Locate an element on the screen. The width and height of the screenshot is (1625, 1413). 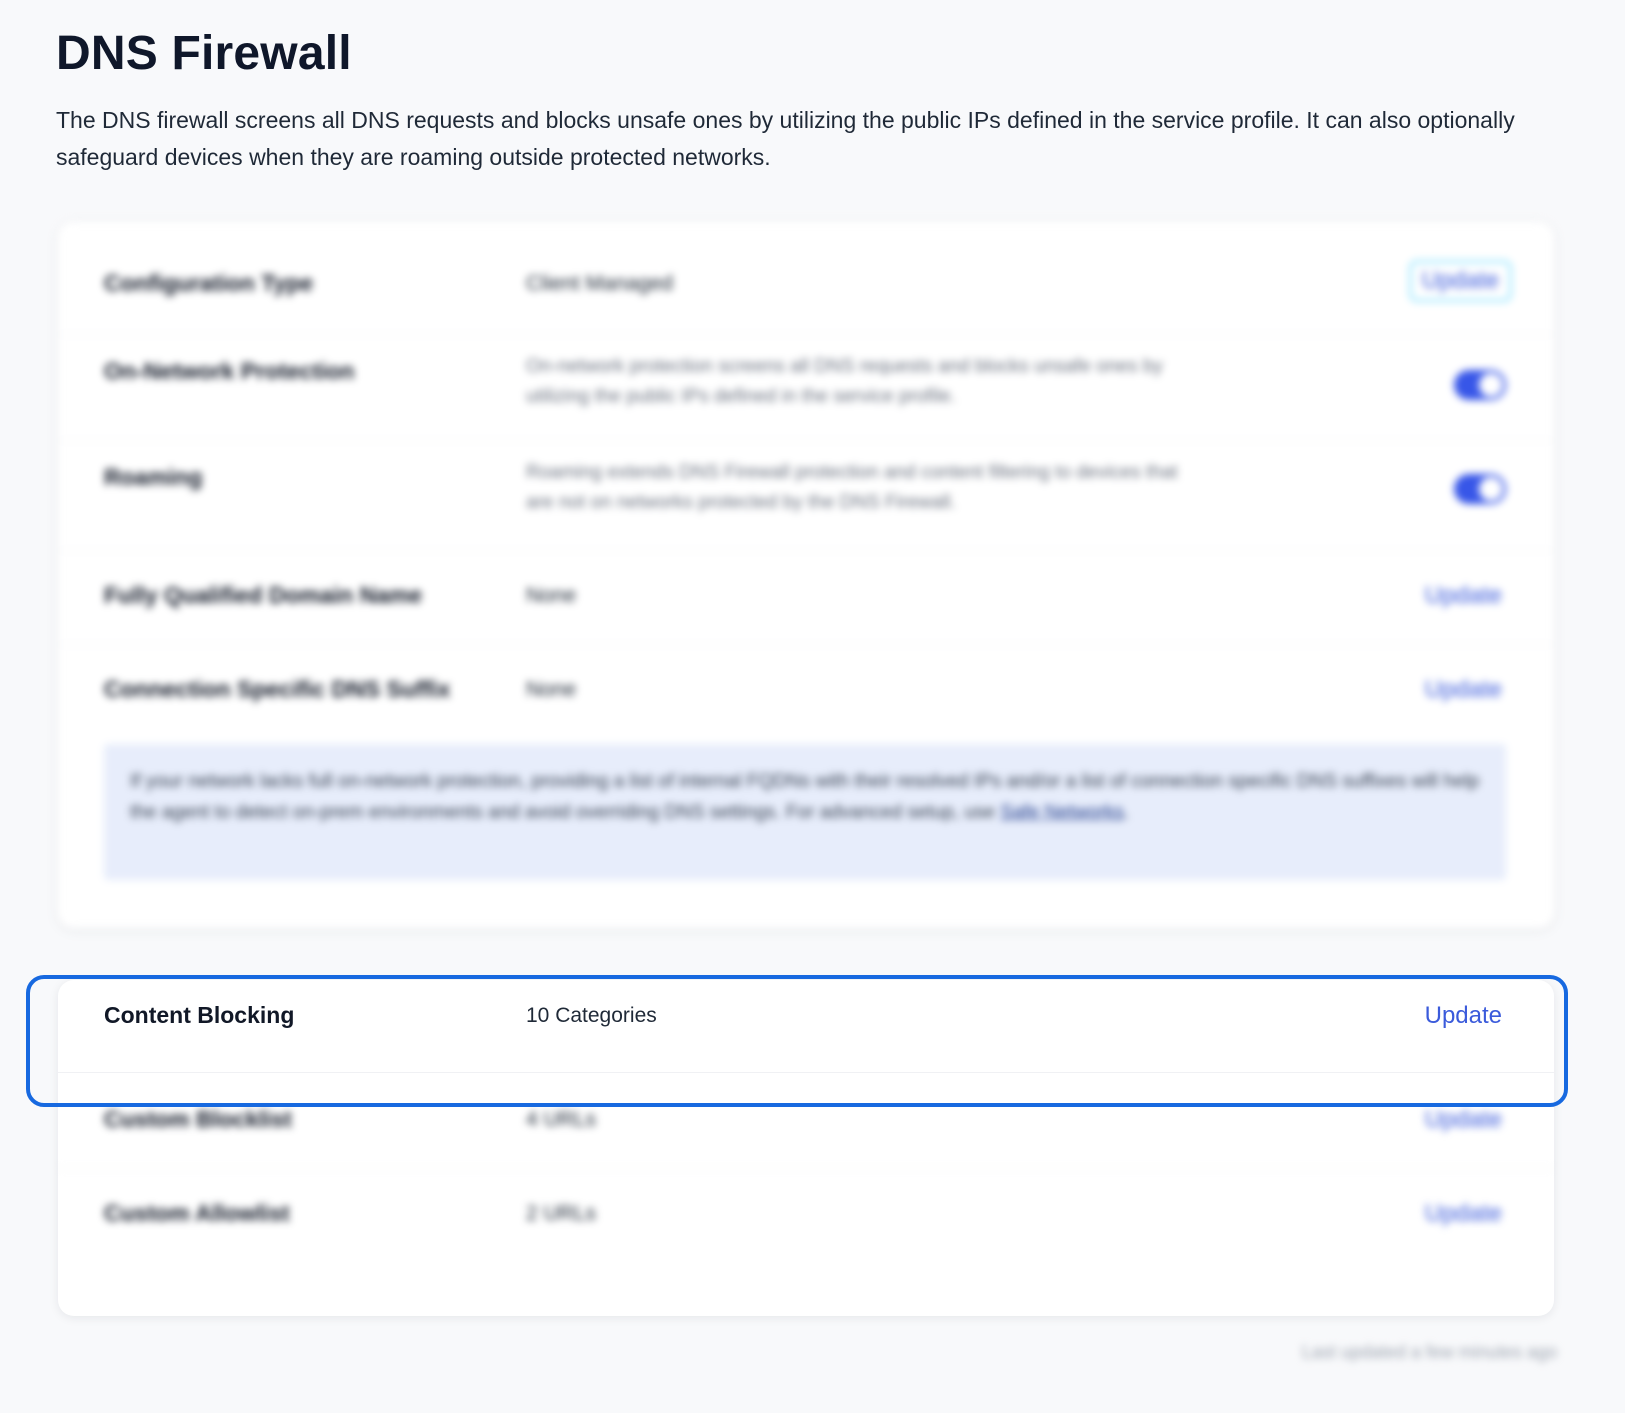
custom-allowlist-update-button: Update is located at coordinates (1463, 1214).